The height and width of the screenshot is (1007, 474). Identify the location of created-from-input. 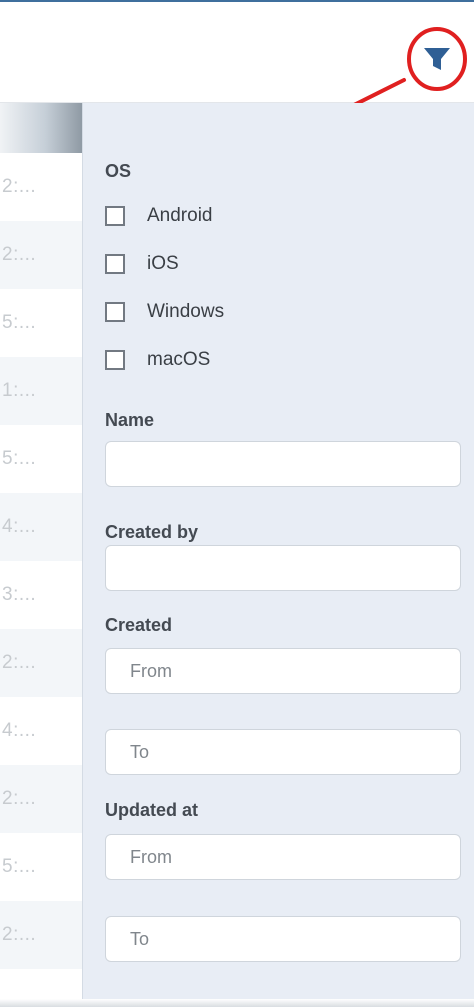
(283, 671).